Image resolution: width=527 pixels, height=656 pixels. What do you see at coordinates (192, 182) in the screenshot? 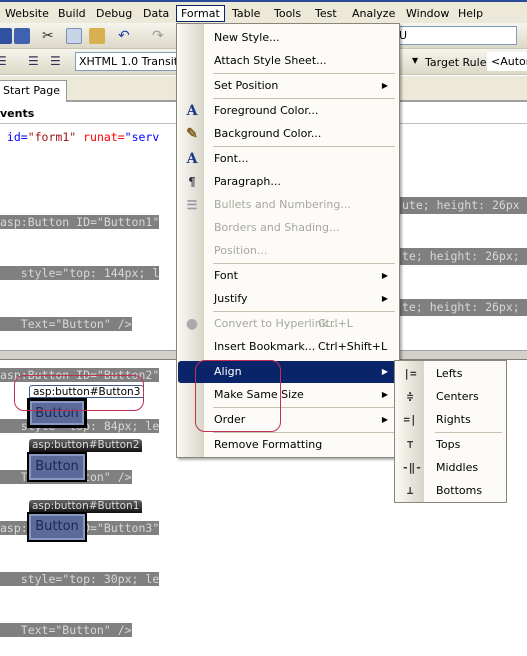
I see `paragraph-icon: ¶` at bounding box center [192, 182].